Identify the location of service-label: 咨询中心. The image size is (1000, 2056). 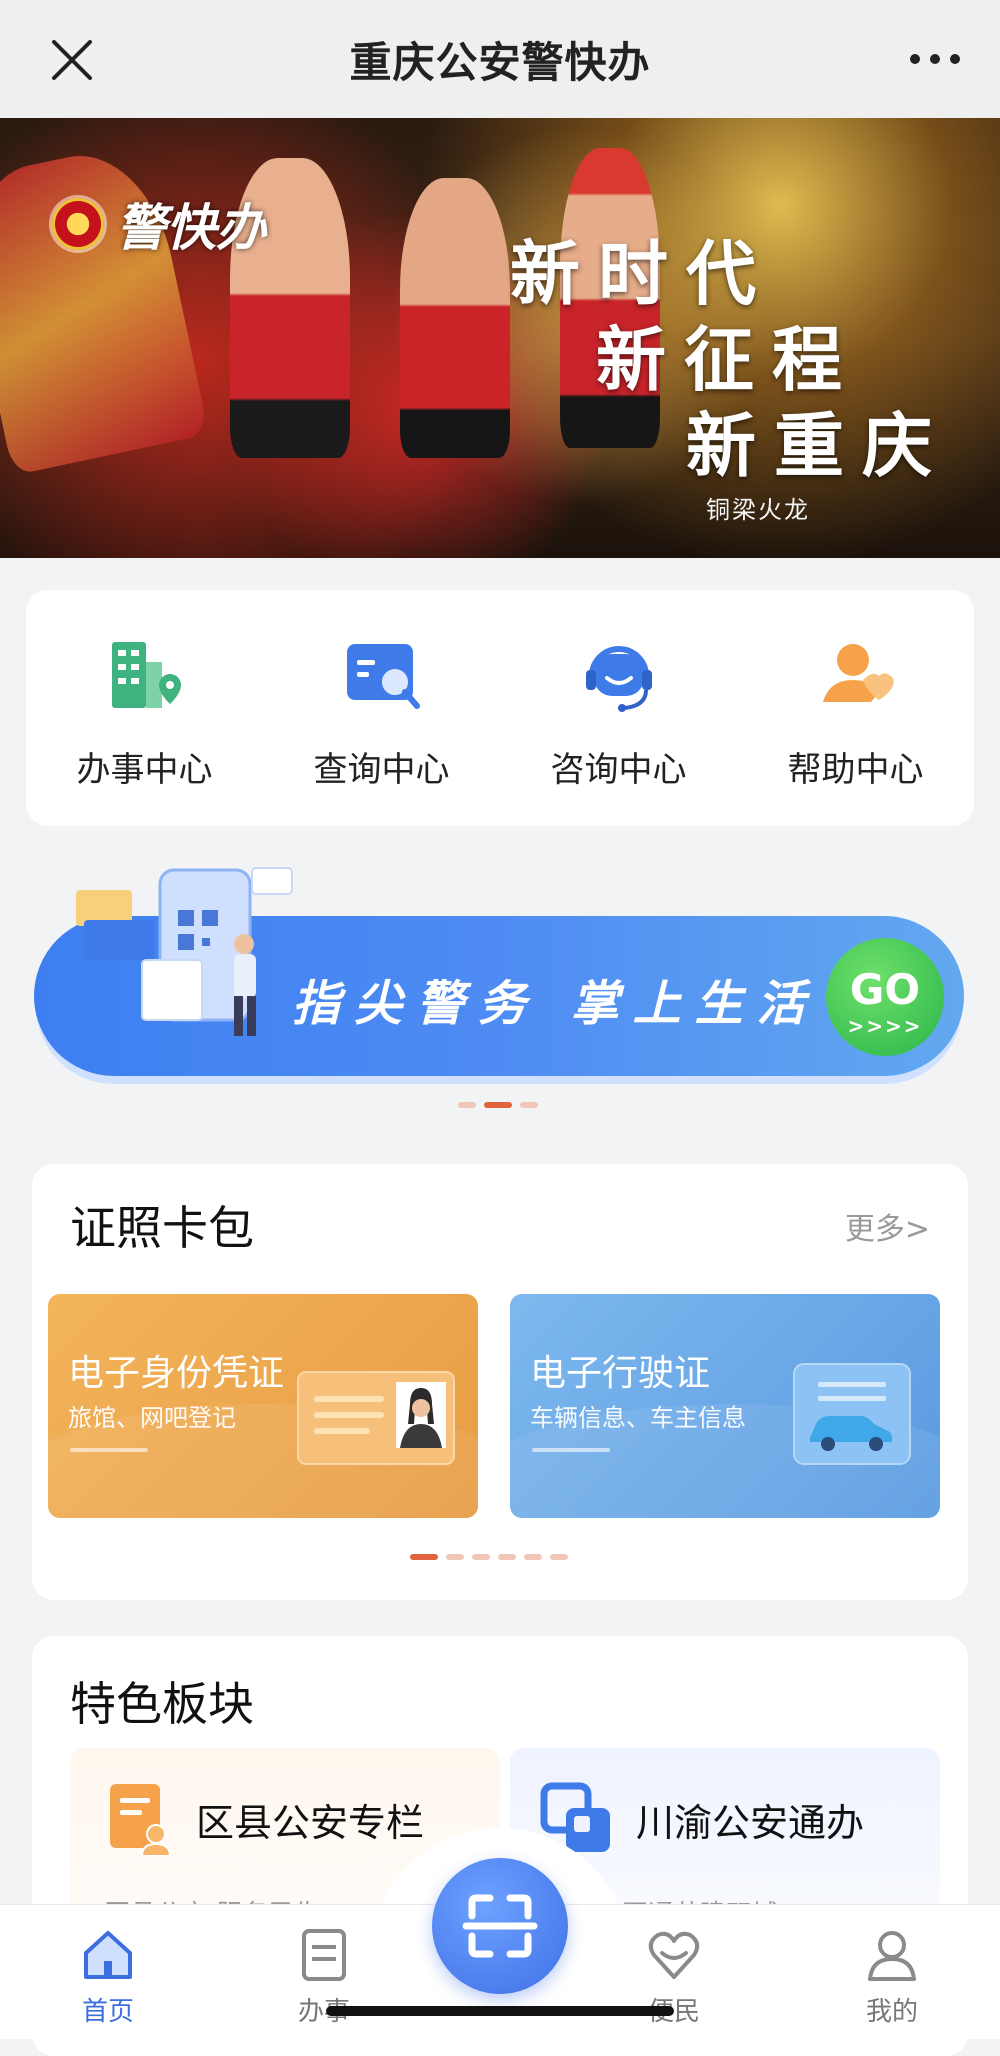
(618, 770).